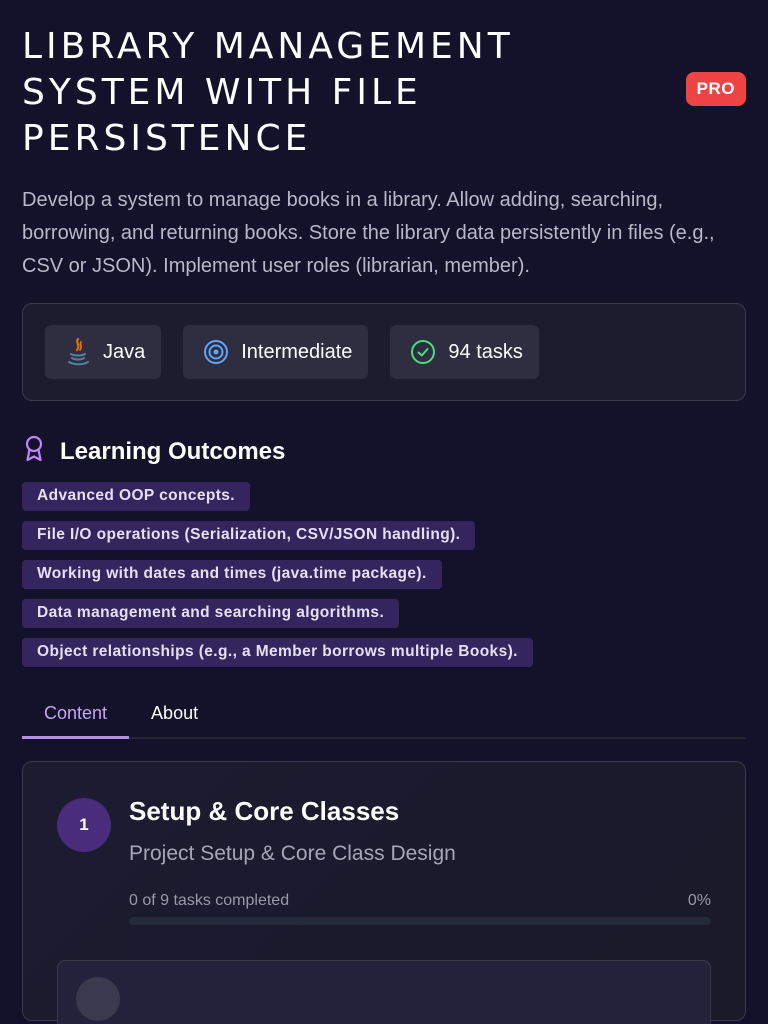  I want to click on progress-bar, so click(420, 921).